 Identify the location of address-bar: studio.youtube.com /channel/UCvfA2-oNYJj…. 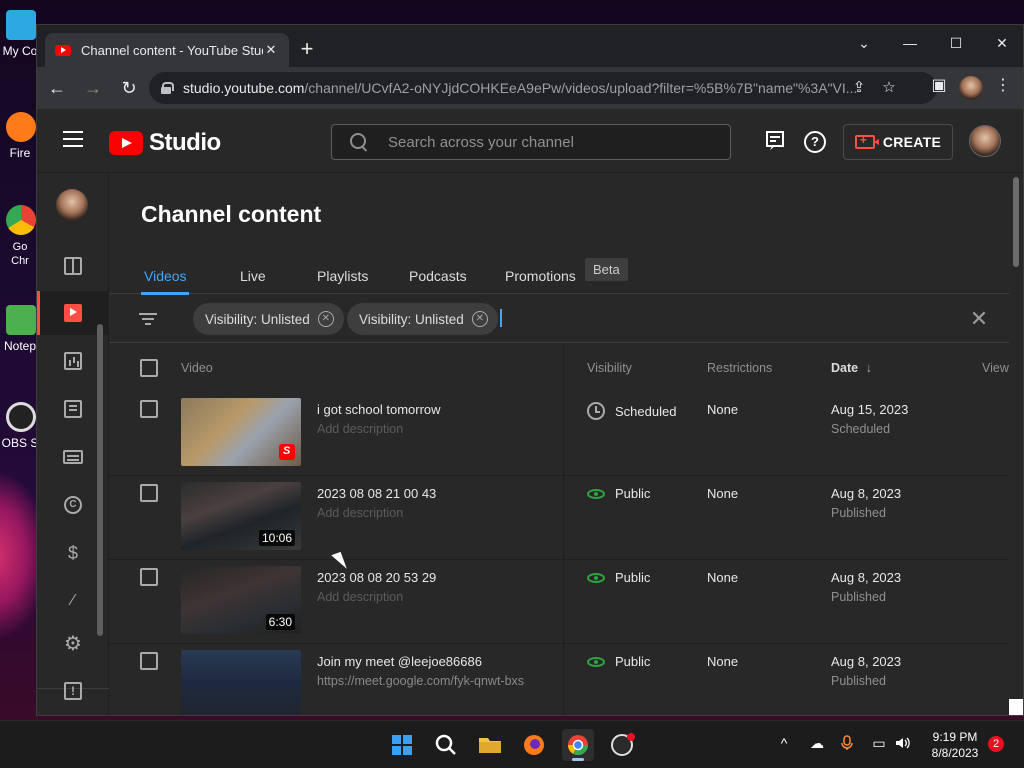
(543, 88).